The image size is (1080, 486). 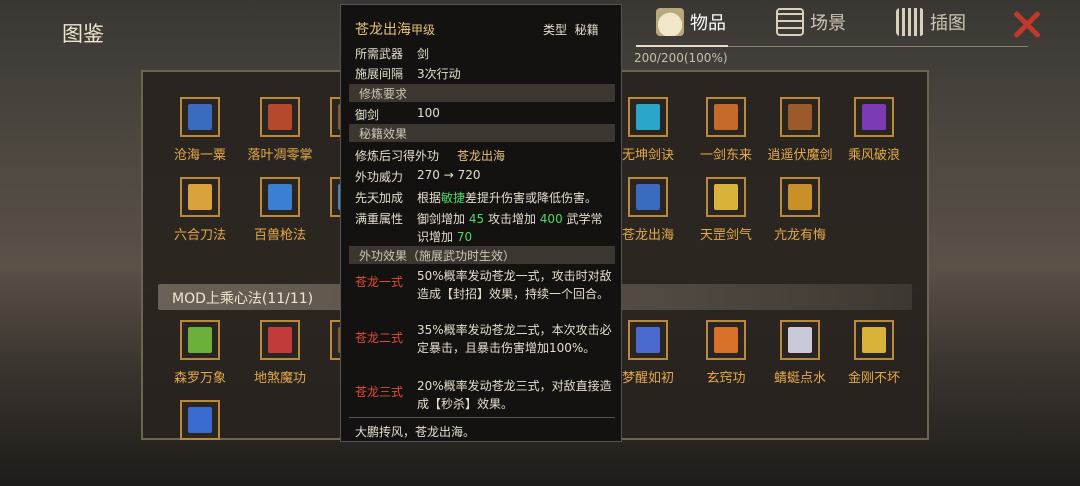 What do you see at coordinates (408, 74) in the screenshot?
I see `interval-row: 施展间隔 3次行动` at bounding box center [408, 74].